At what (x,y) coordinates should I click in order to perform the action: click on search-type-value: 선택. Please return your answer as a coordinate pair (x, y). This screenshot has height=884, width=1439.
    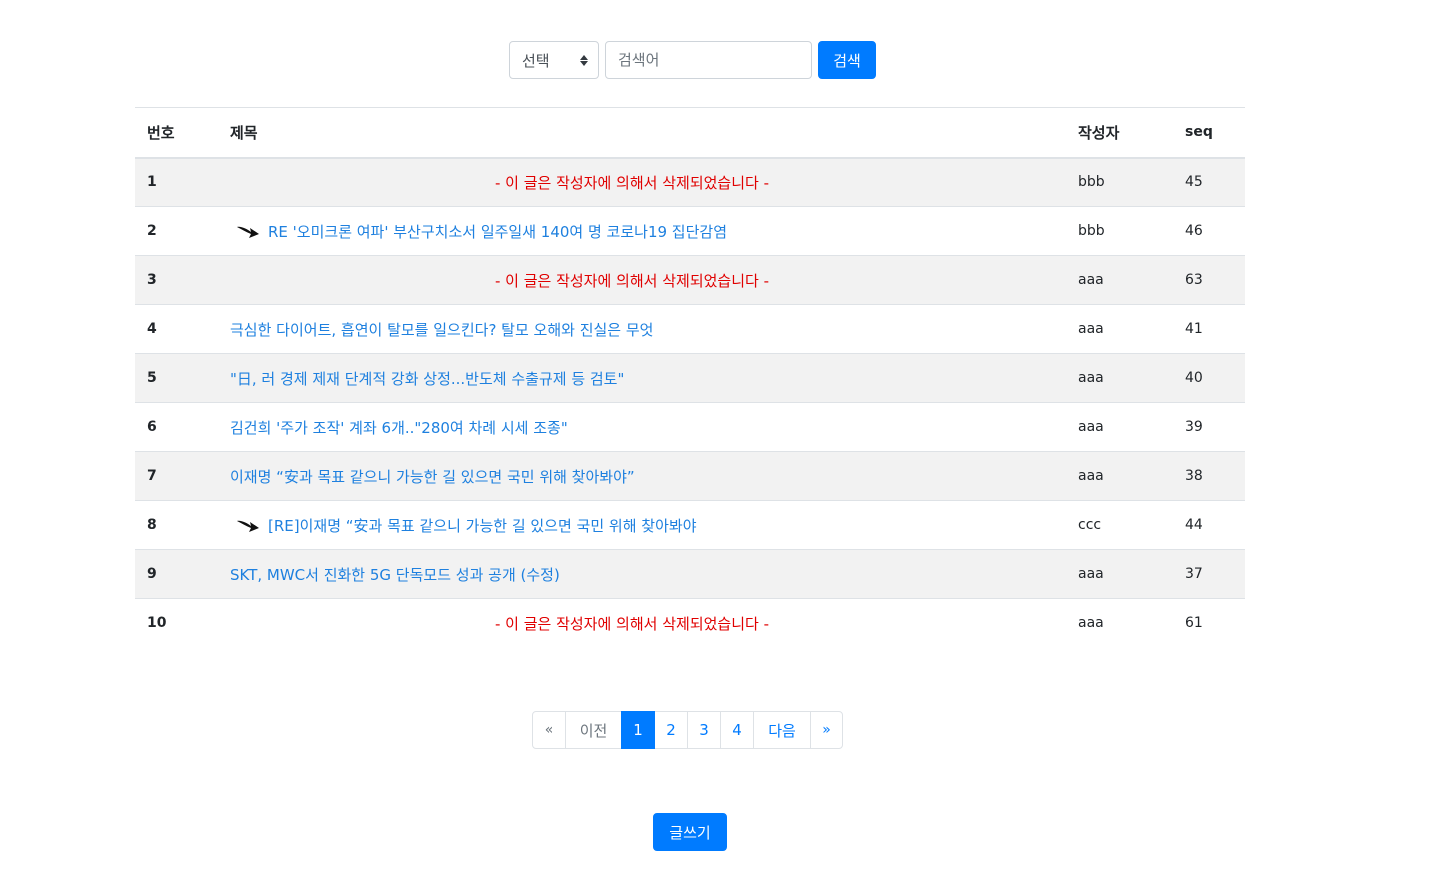
    Looking at the image, I should click on (536, 60).